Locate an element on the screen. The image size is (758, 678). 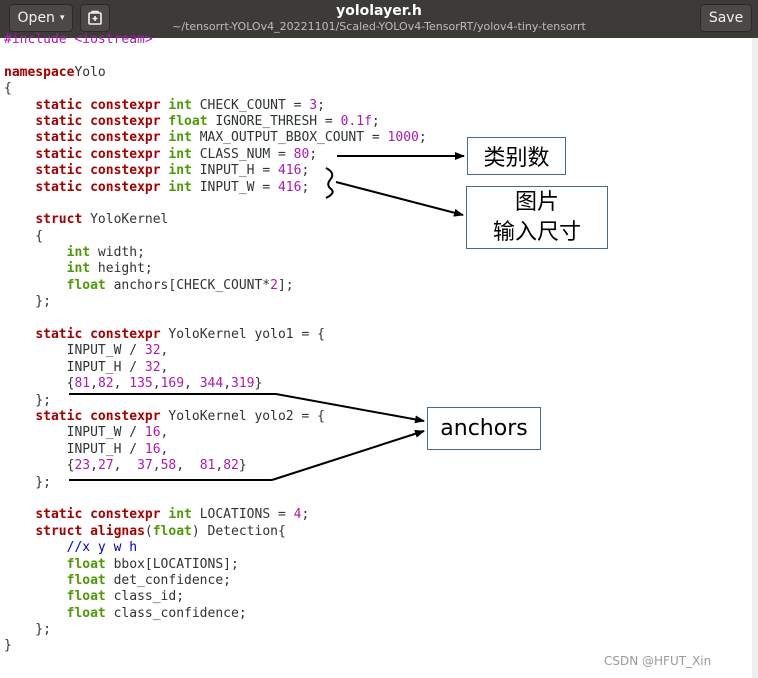
code-line: //x y w h is located at coordinates (215, 548).